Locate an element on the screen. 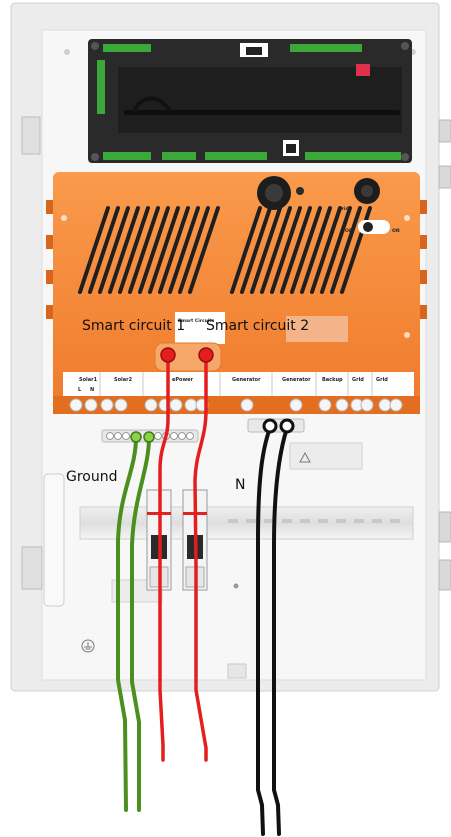 The image size is (451, 837). terminal-label-grid-1: Grid is located at coordinates (358, 380).